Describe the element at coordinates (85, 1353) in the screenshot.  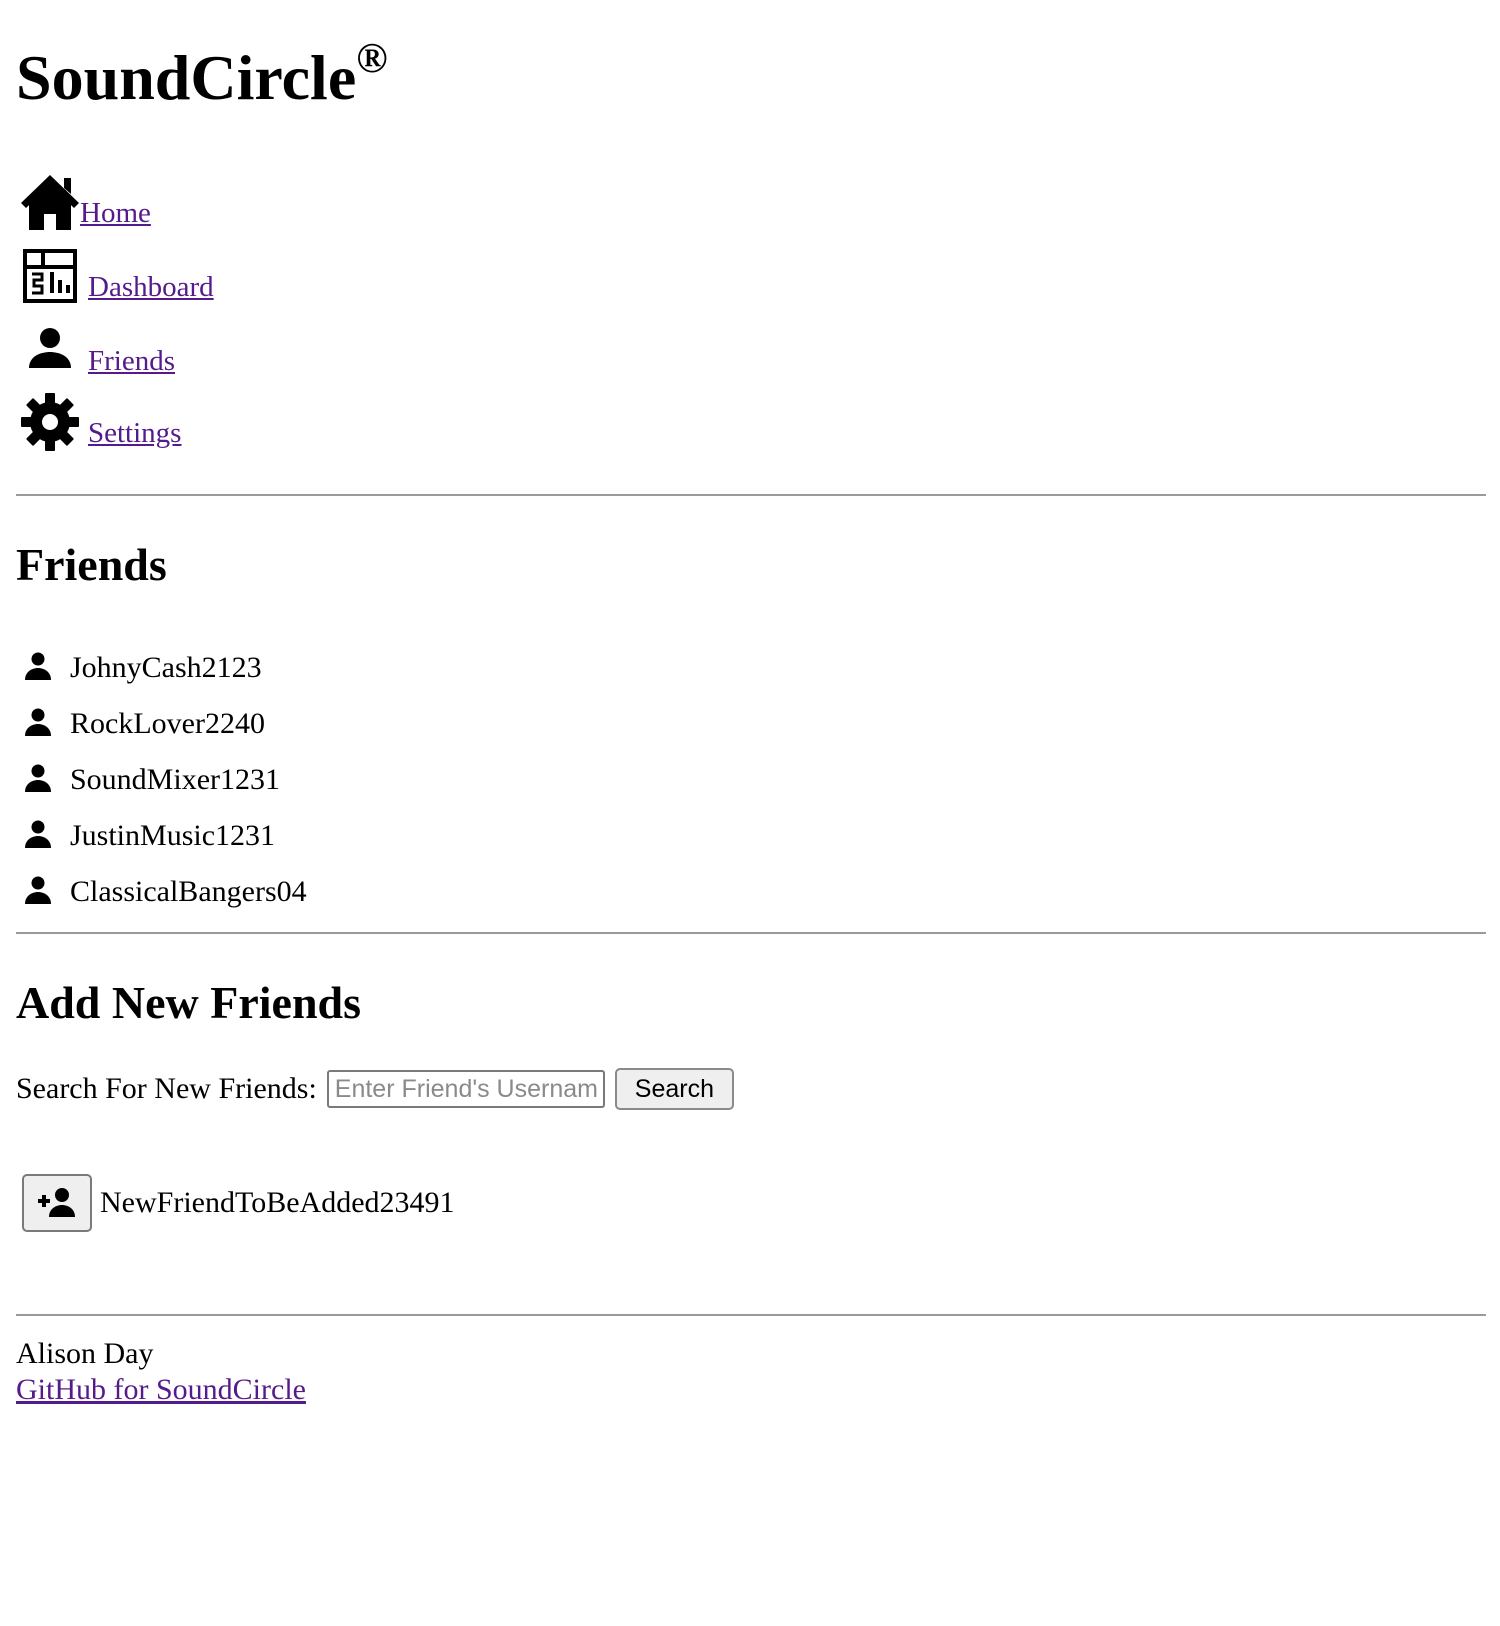
I see `footer-author: Alison Day` at that location.